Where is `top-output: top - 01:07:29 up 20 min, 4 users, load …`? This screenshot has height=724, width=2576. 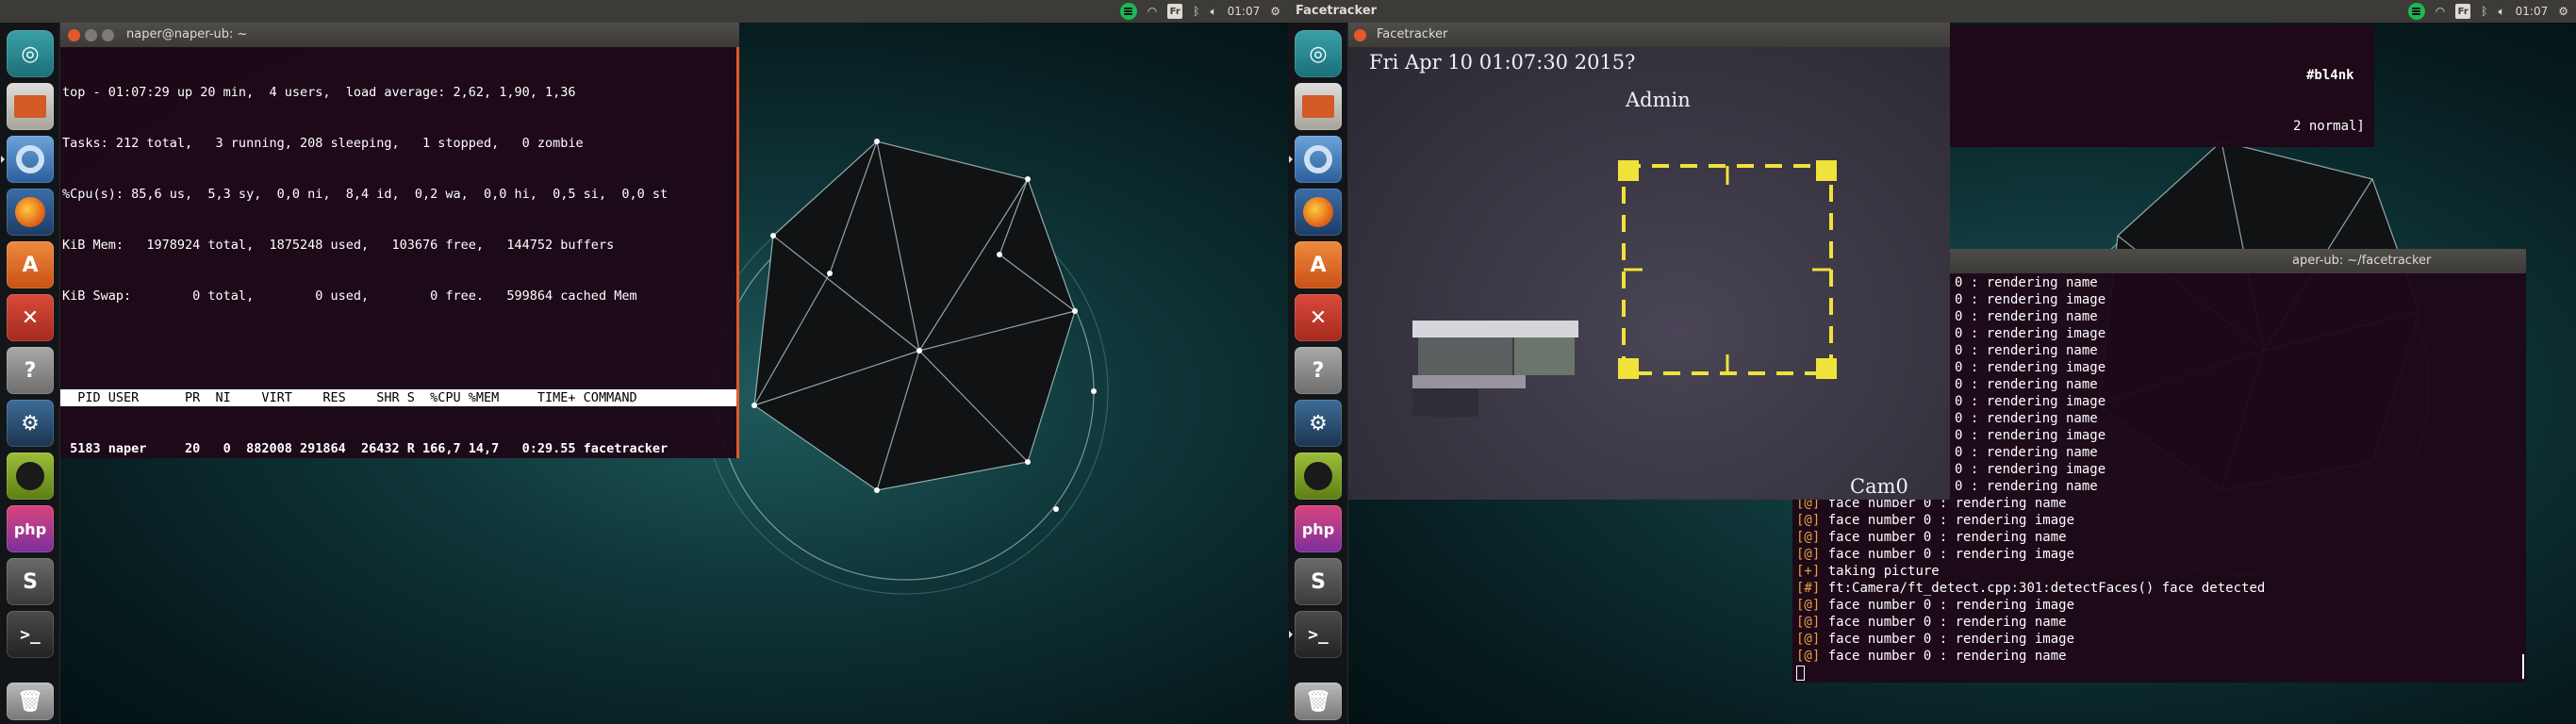 top-output: top - 01:07:29 up 20 min, 4 users, load … is located at coordinates (399, 252).